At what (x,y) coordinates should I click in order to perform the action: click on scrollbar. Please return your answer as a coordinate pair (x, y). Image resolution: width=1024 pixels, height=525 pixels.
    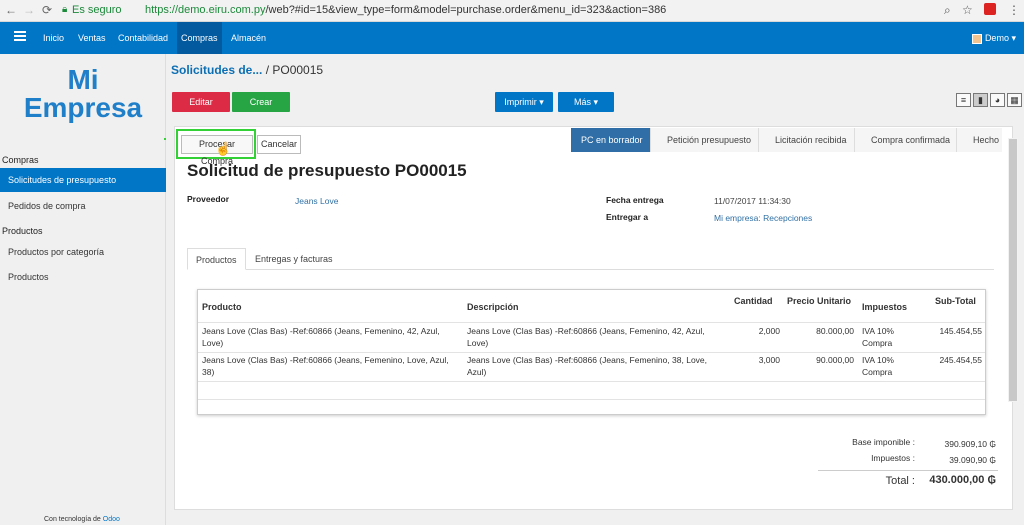
    Looking at the image, I should click on (1013, 270).